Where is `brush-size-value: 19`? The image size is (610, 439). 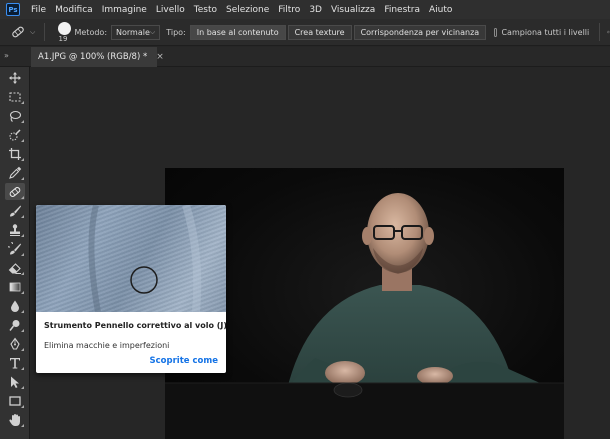
brush-size-value: 19 is located at coordinates (63, 38).